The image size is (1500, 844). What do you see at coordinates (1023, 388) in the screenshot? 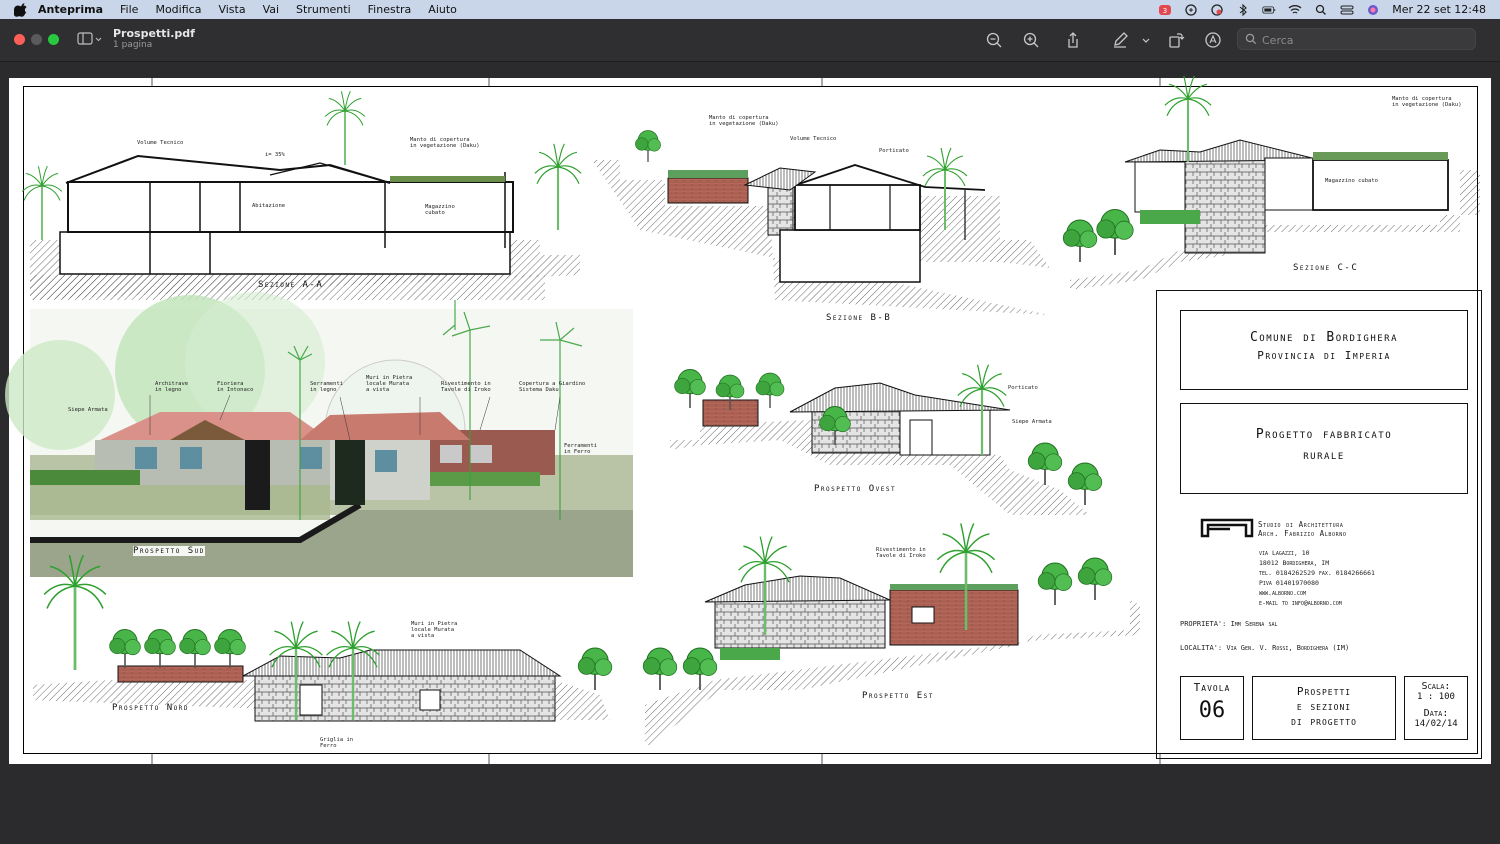
I see `note-ovest-porticato: Porticato` at bounding box center [1023, 388].